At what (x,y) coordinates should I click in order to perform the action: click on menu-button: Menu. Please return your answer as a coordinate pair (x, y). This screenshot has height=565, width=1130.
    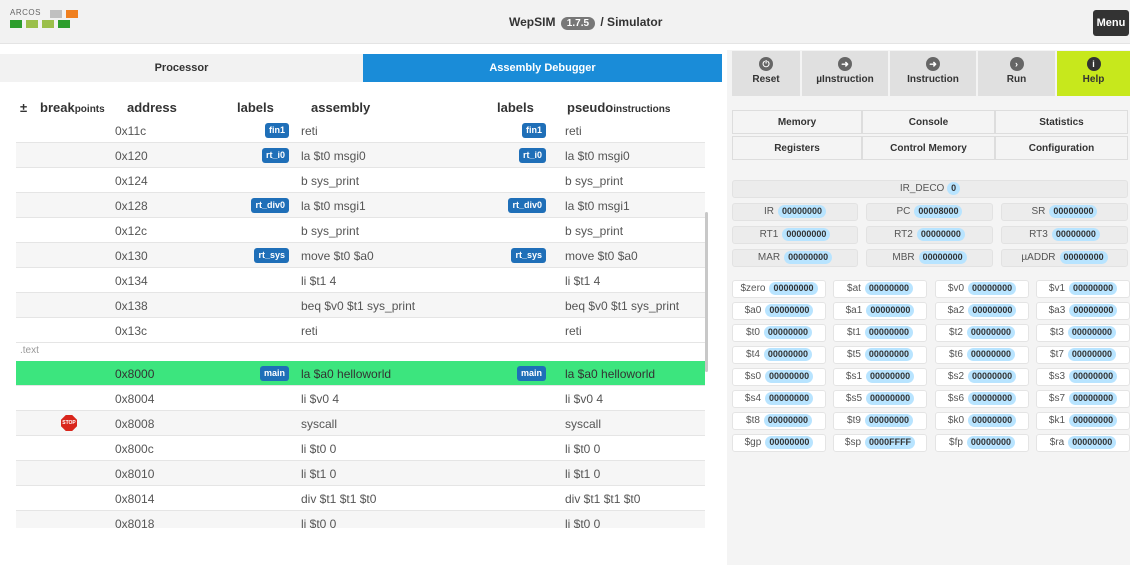
    Looking at the image, I should click on (1111, 23).